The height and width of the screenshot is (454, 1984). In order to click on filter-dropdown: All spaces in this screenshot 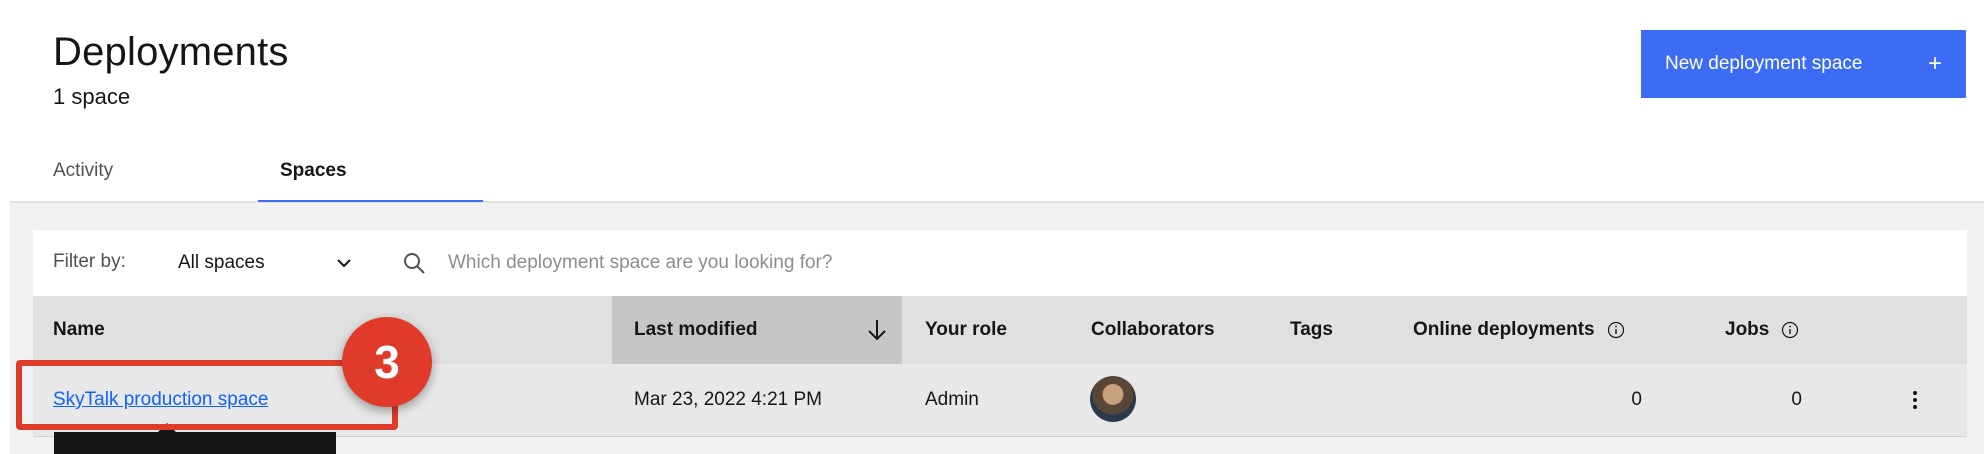, I will do `click(265, 263)`.